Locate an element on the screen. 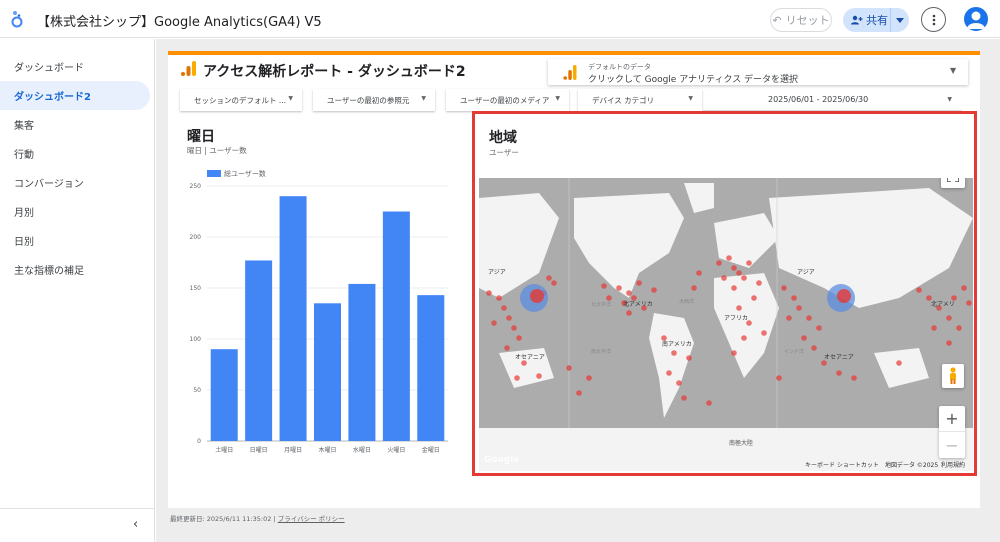 The width and height of the screenshot is (1000, 542). map-data-attribution: 地図データ ©2025 is located at coordinates (912, 465).